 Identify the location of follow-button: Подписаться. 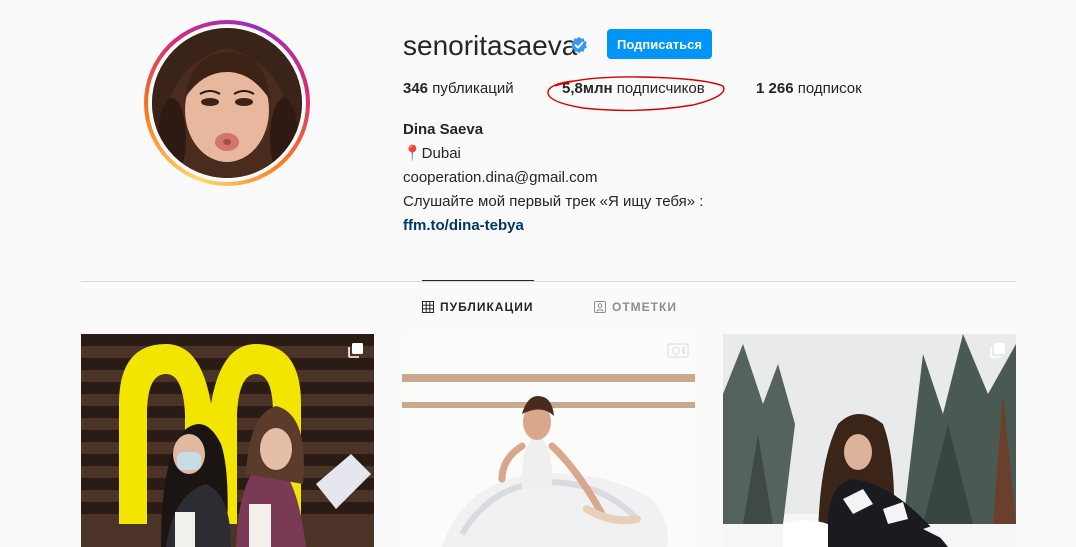
(659, 44).